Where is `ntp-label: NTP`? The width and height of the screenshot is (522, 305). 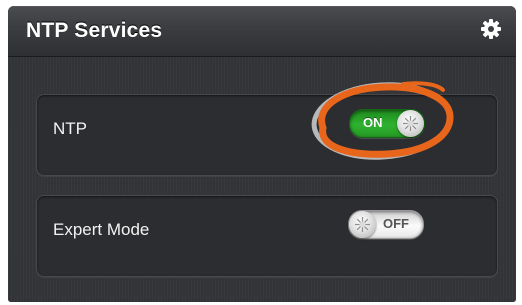 ntp-label: NTP is located at coordinates (70, 128).